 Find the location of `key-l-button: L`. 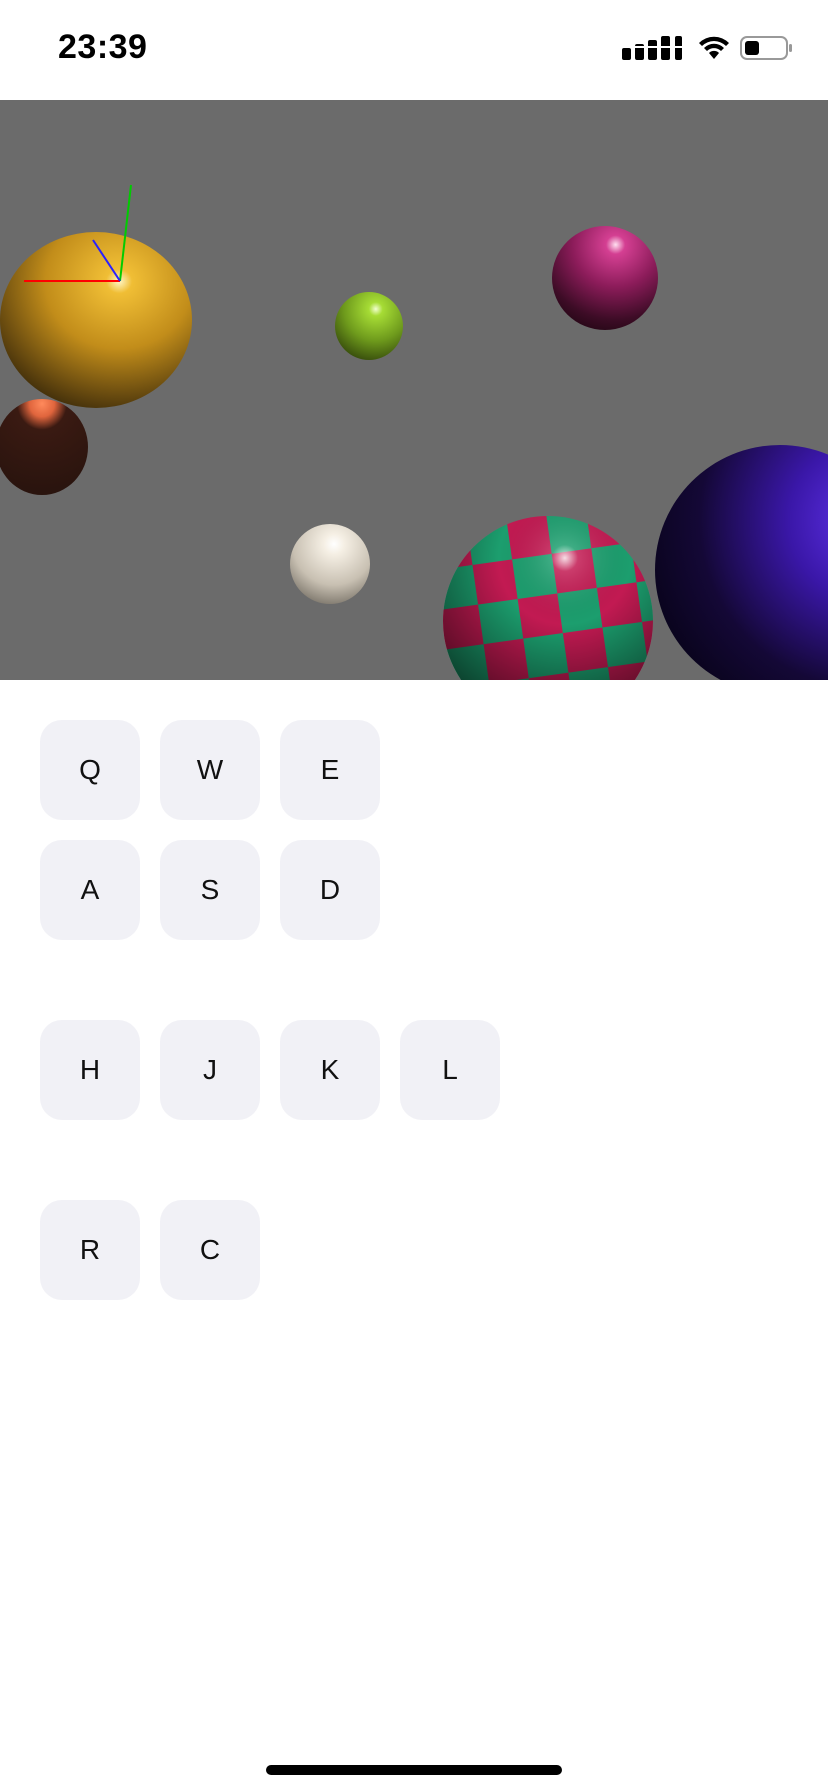

key-l-button: L is located at coordinates (450, 1070).